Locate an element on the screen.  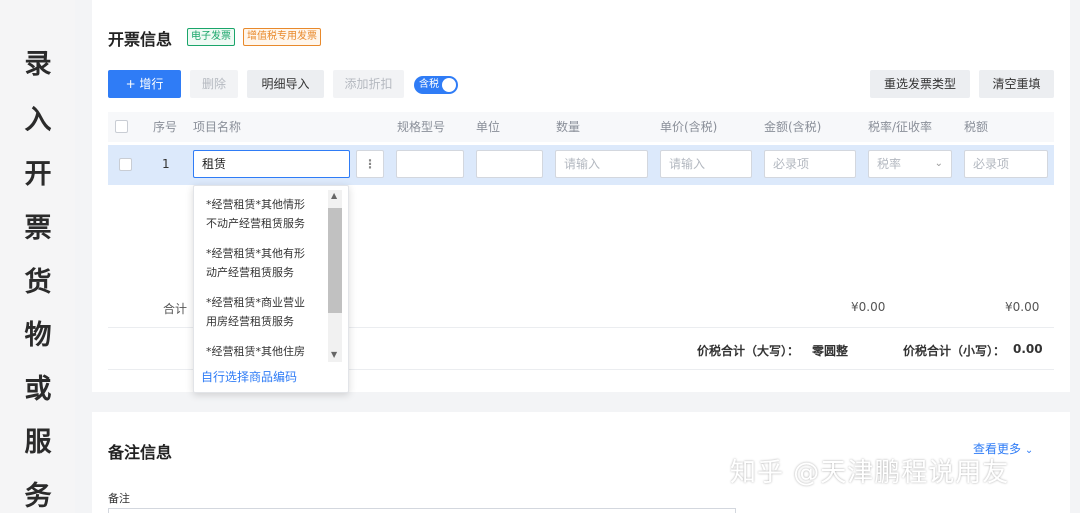
remarks-input is located at coordinates (422, 510).